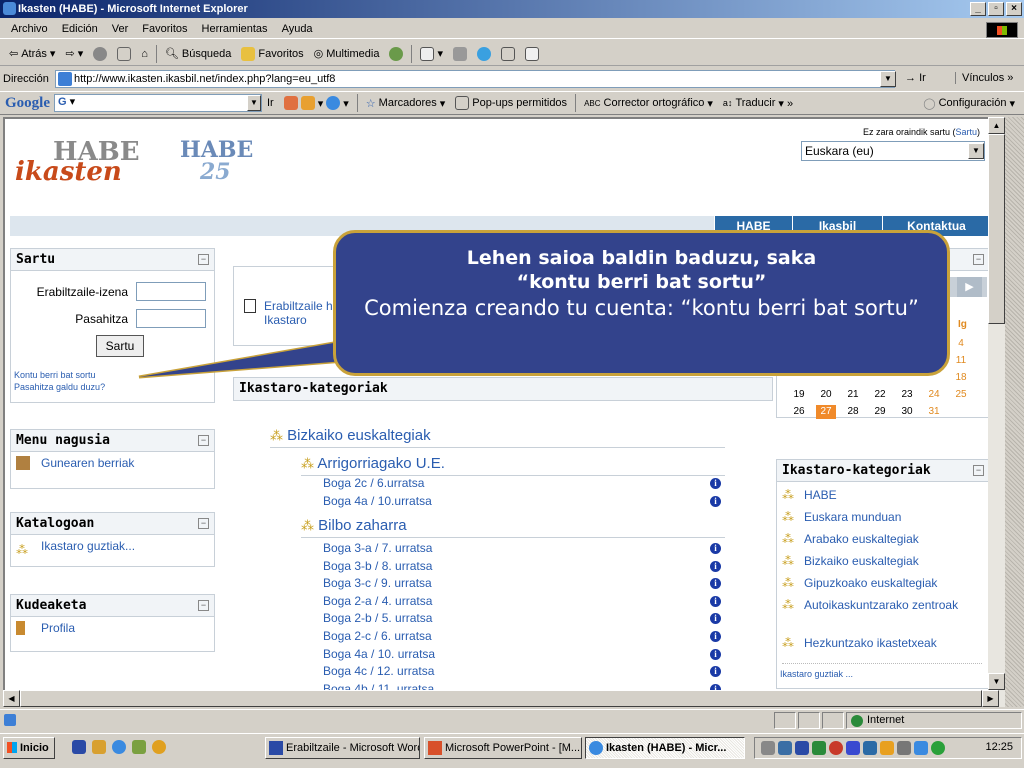 This screenshot has width=1024, height=768. I want to click on forward-button: ⇨ ▾, so click(74, 53).